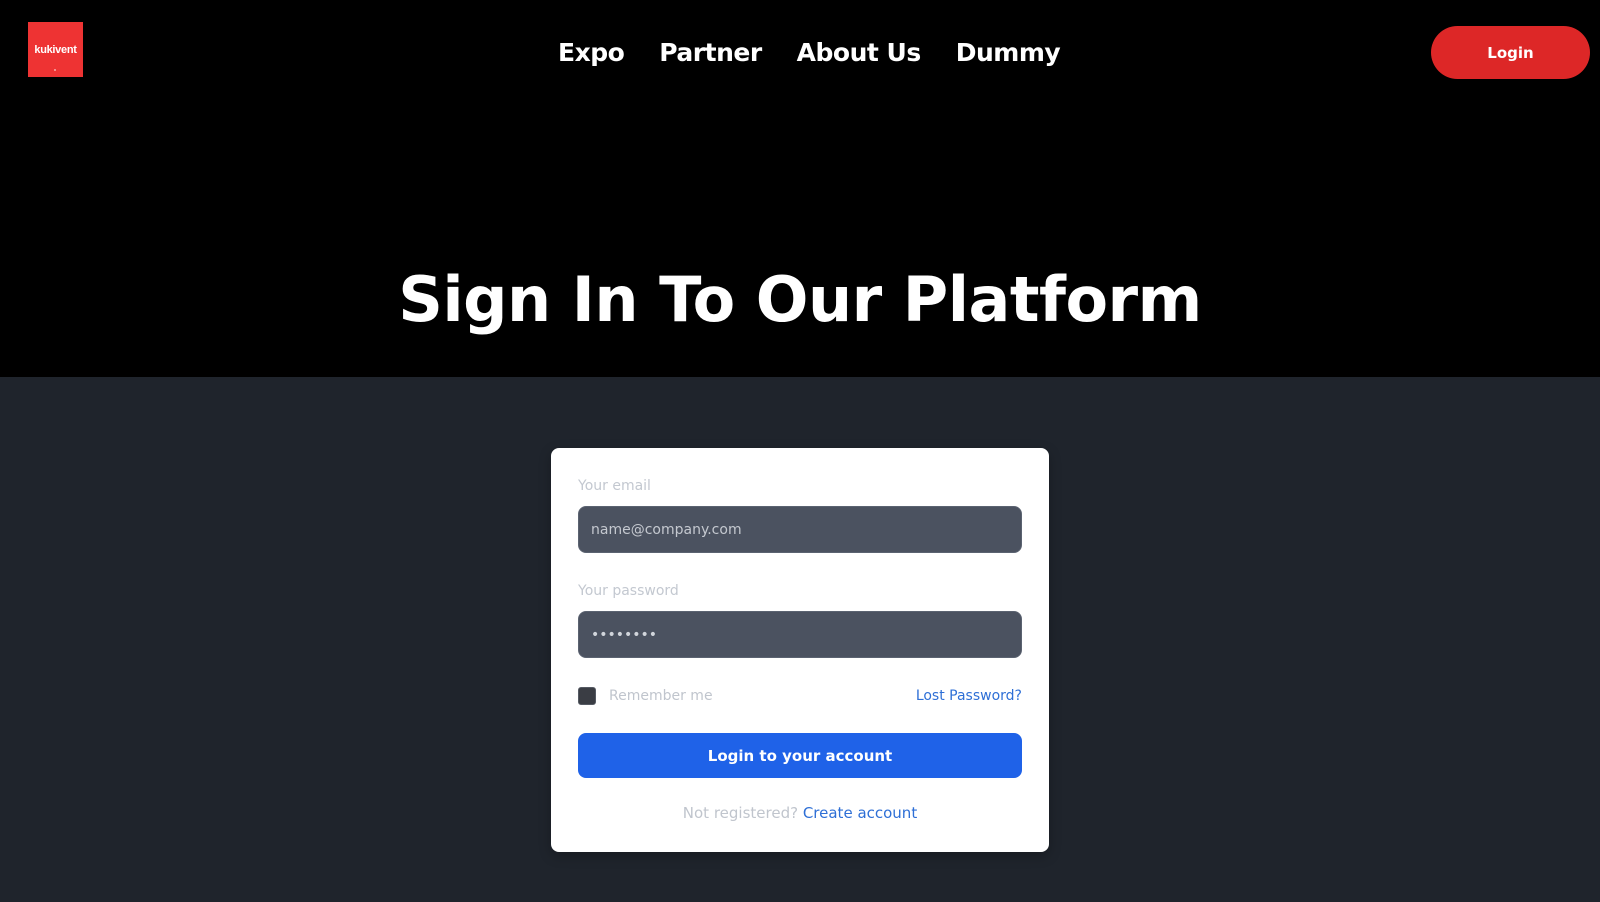 The image size is (1600, 902). I want to click on nav-link-about-us: About Us, so click(859, 54).